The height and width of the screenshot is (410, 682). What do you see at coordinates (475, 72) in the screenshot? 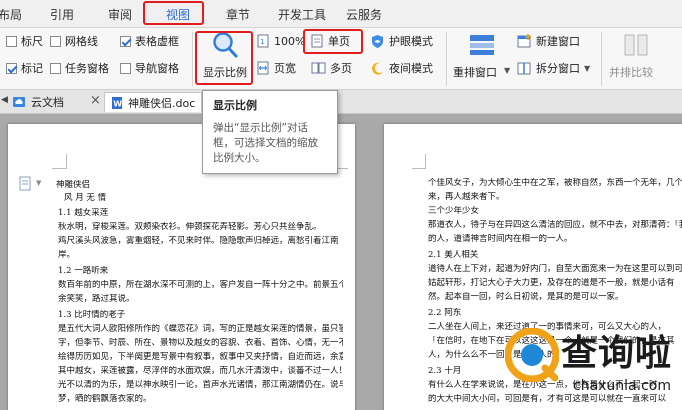
I see `rearrange-window-label: 重排窗口` at bounding box center [475, 72].